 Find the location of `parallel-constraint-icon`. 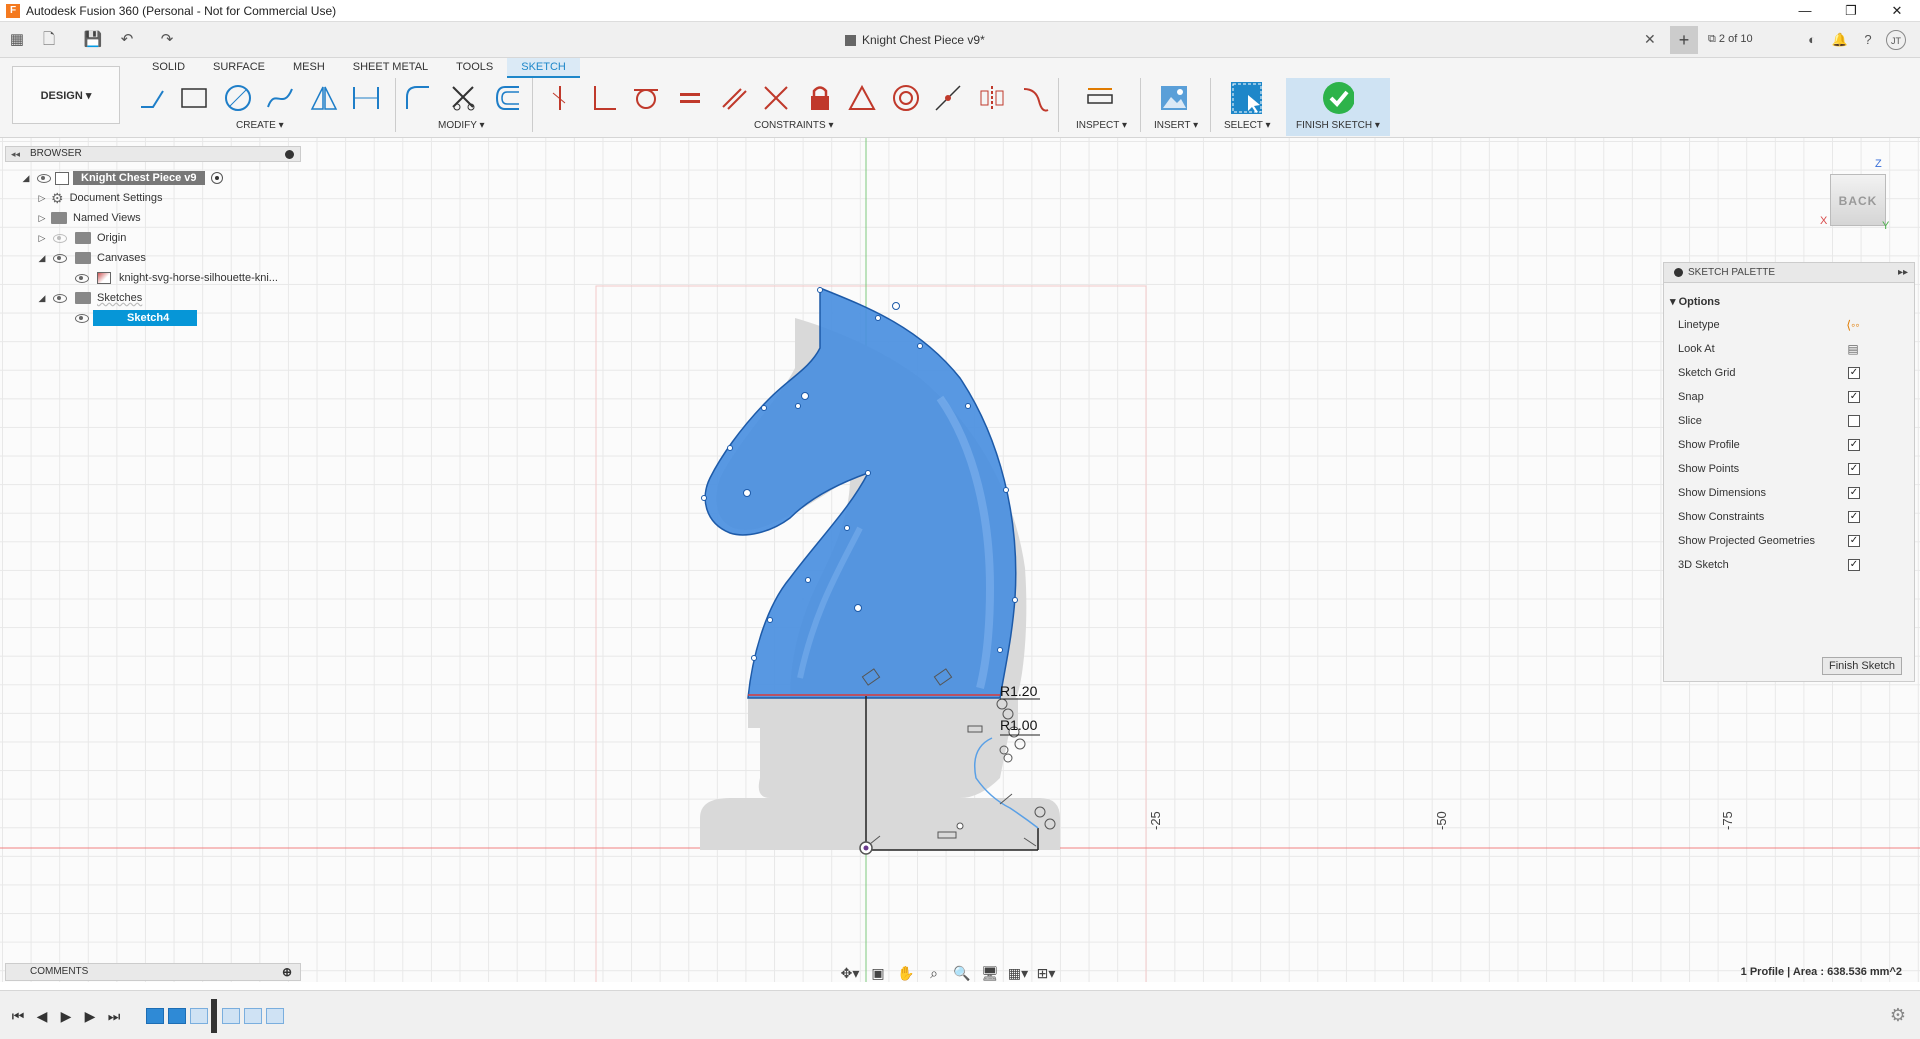

parallel-constraint-icon is located at coordinates (734, 98).